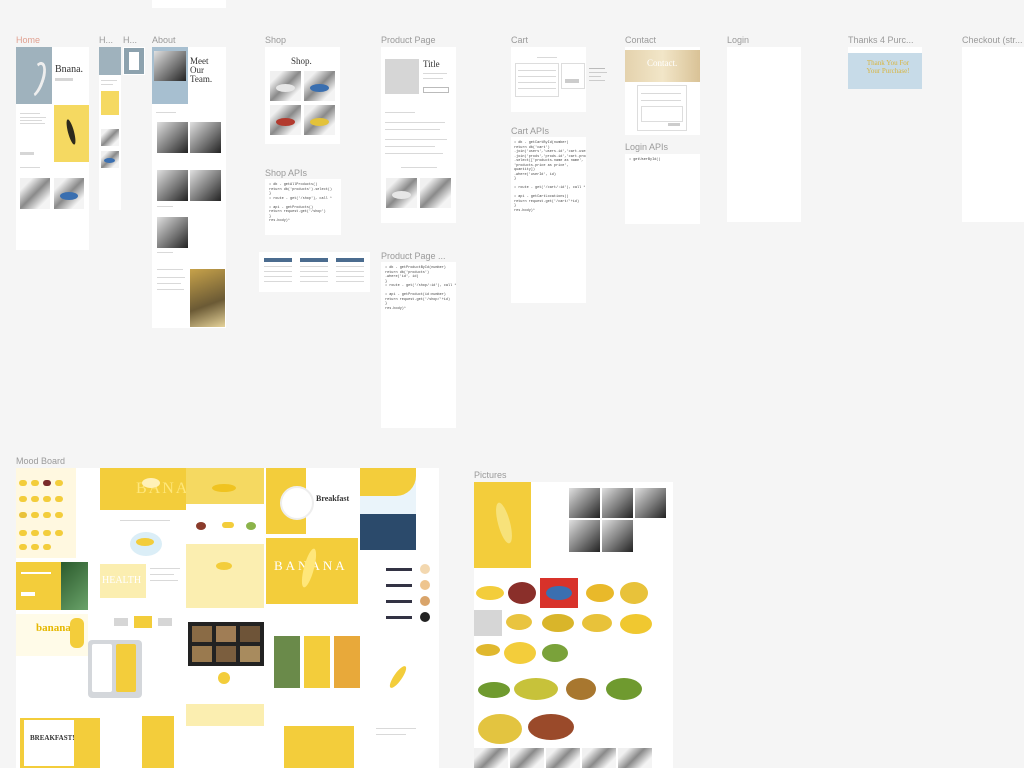 This screenshot has height=768, width=1024. What do you see at coordinates (52, 586) in the screenshot?
I see `mood-healthy-card` at bounding box center [52, 586].